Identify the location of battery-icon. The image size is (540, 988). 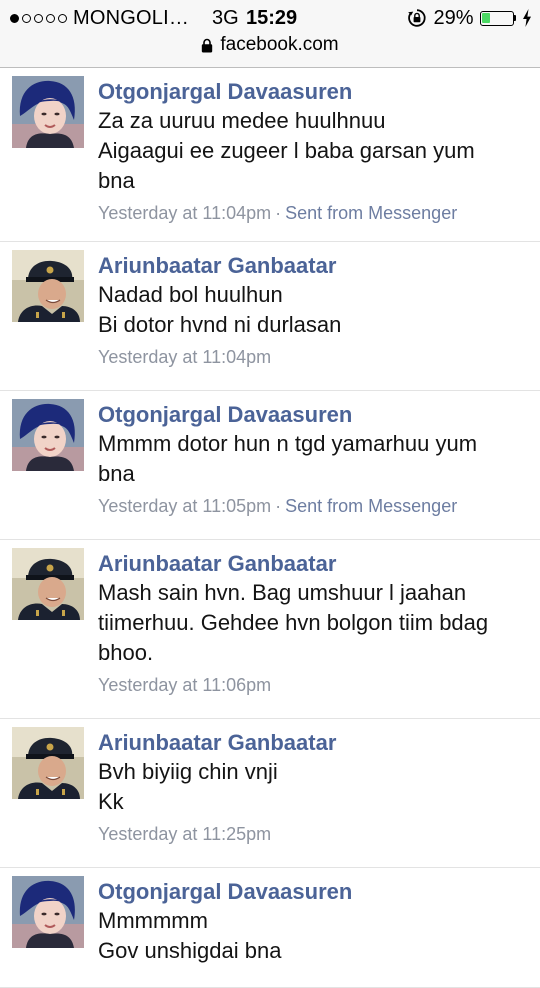
(497, 18).